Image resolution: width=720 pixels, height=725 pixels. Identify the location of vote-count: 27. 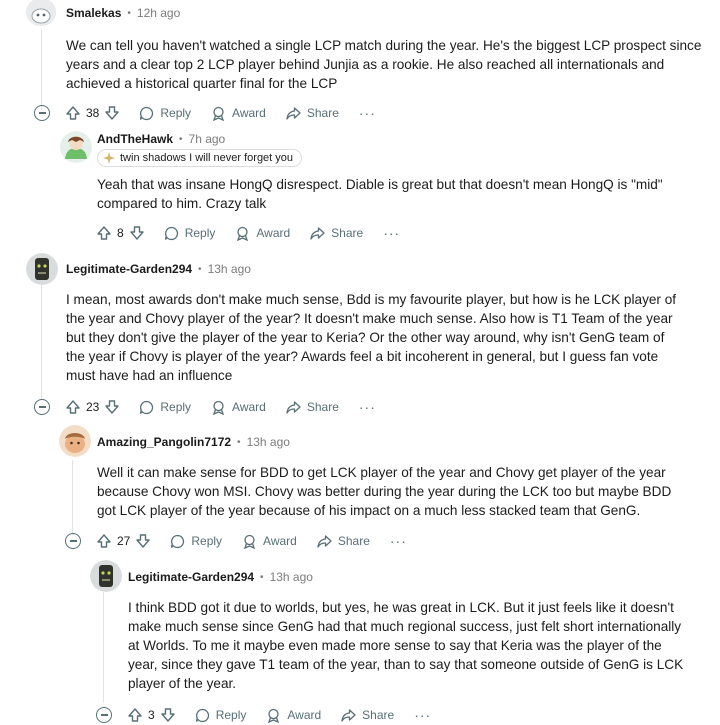
(124, 541).